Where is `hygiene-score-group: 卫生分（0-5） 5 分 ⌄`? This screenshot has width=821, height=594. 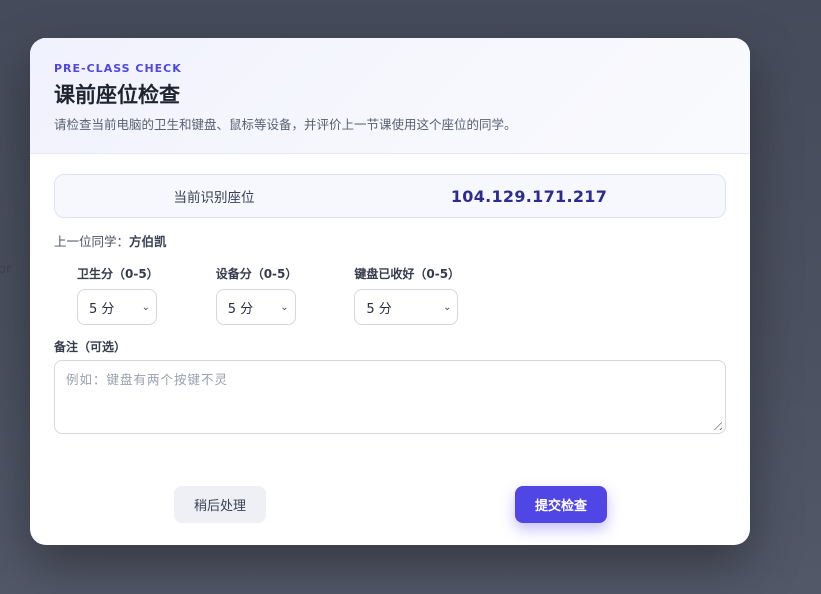 hygiene-score-group: 卫生分（0-5） 5 分 ⌄ is located at coordinates (118, 296).